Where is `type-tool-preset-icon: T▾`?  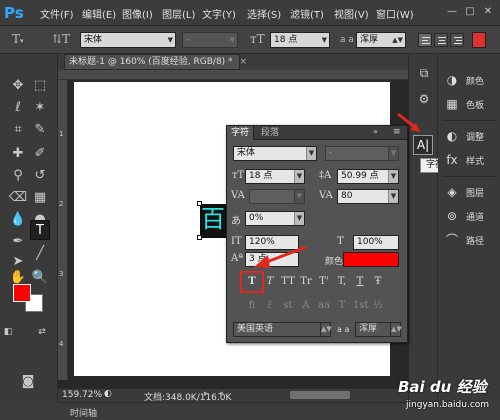
type-tool-preset-icon: T▾ is located at coordinates (18, 39).